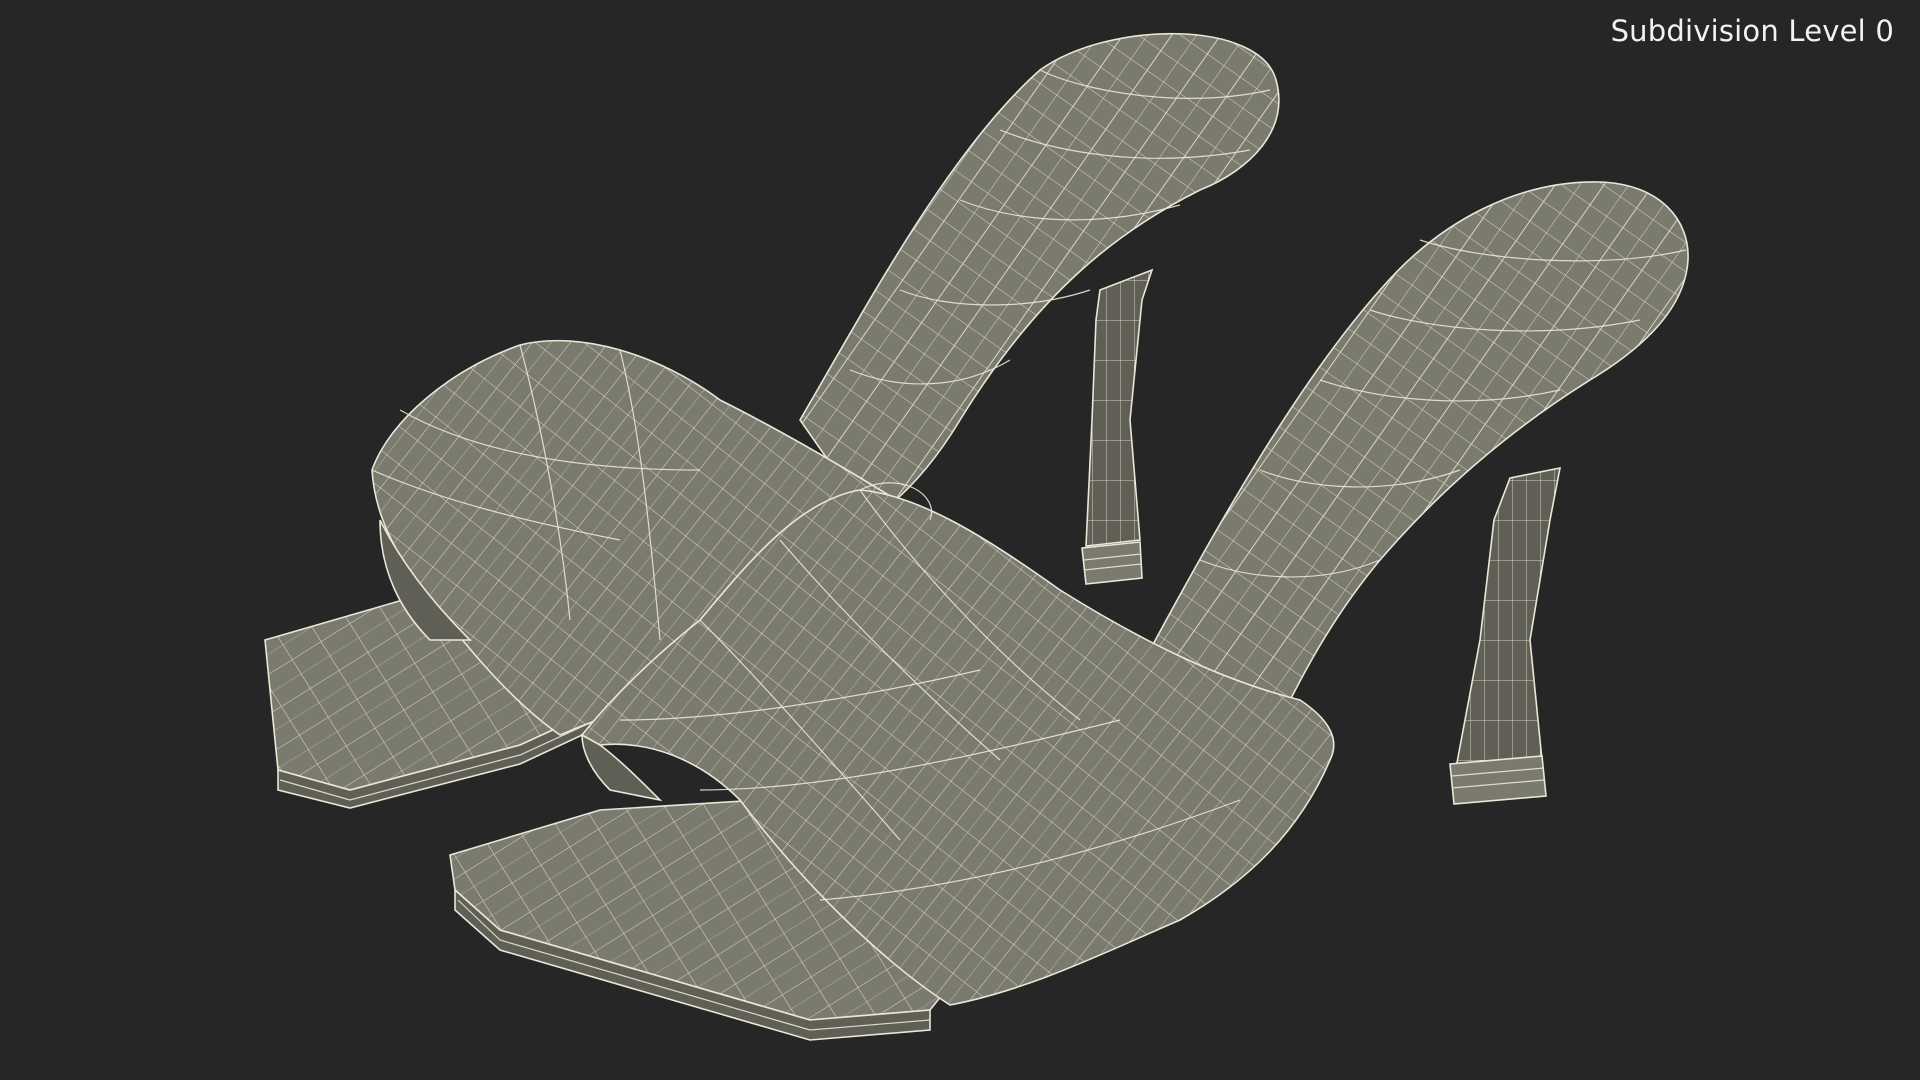 The image size is (1920, 1080). What do you see at coordinates (1418, 451) in the screenshot?
I see `right-sandal-footbed` at bounding box center [1418, 451].